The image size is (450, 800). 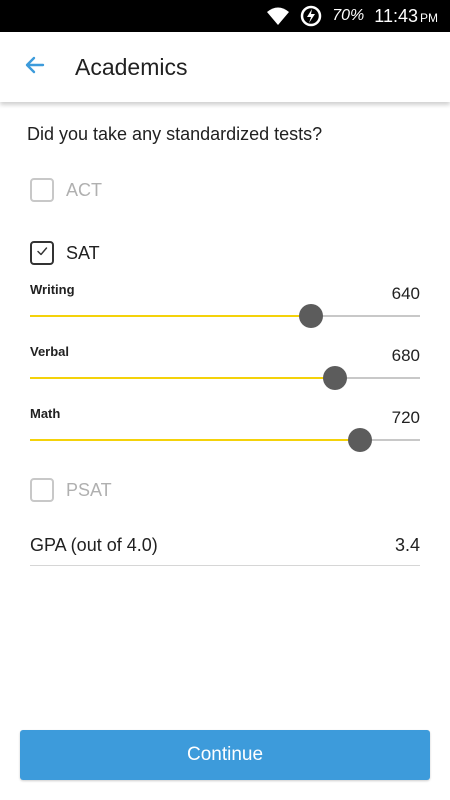 I want to click on act-label: ACT, so click(x=84, y=189).